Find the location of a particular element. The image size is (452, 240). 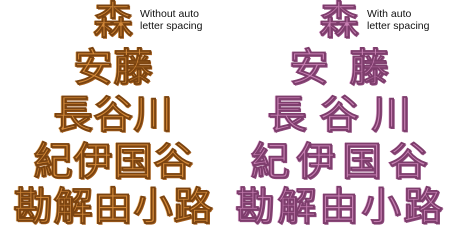

caption-line: With auto is located at coordinates (389, 14).